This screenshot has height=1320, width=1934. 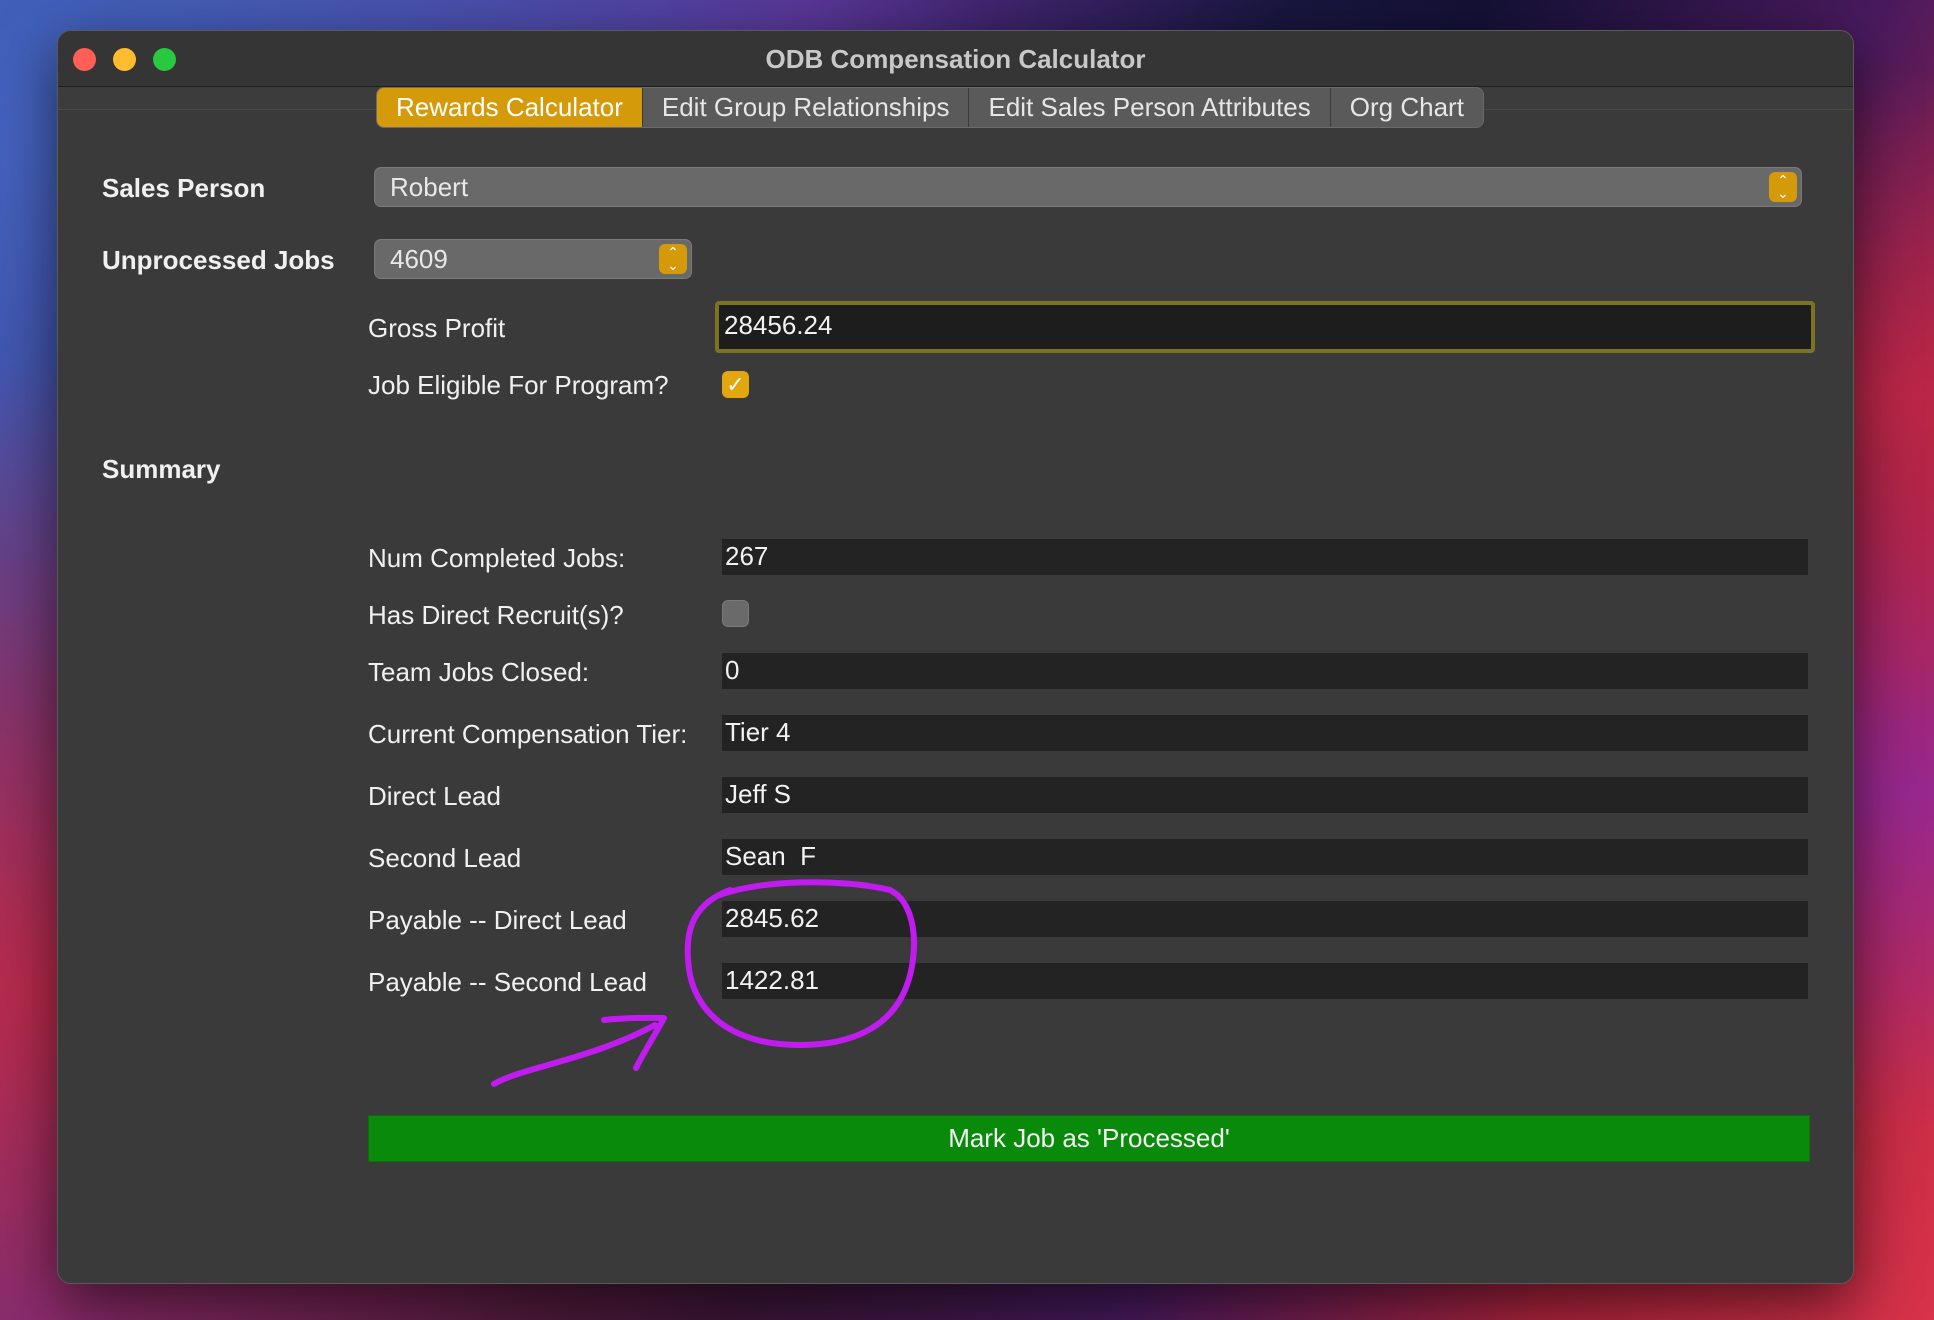 I want to click on sales-person-value: Robert, so click(x=429, y=187).